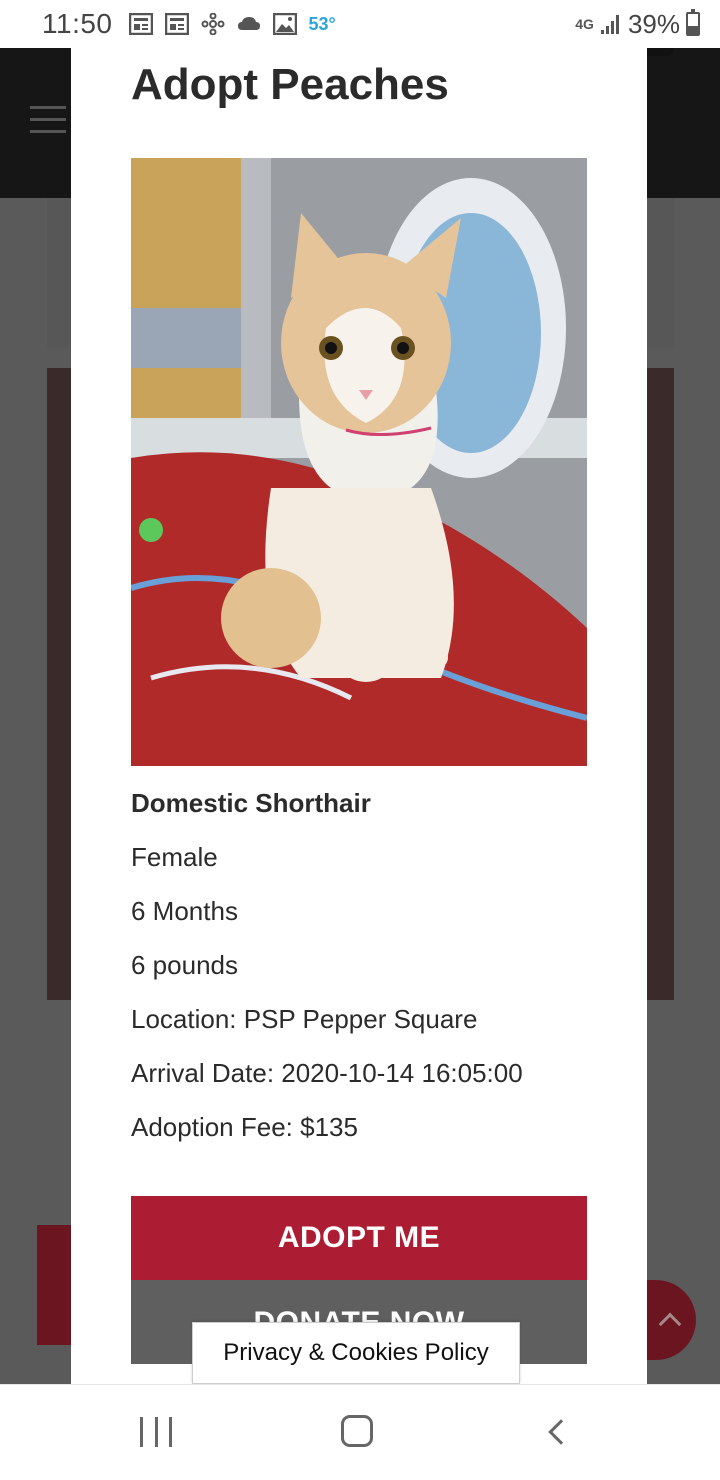 The height and width of the screenshot is (1480, 720). I want to click on adopt-me-button: ADOPT ME, so click(359, 1238).